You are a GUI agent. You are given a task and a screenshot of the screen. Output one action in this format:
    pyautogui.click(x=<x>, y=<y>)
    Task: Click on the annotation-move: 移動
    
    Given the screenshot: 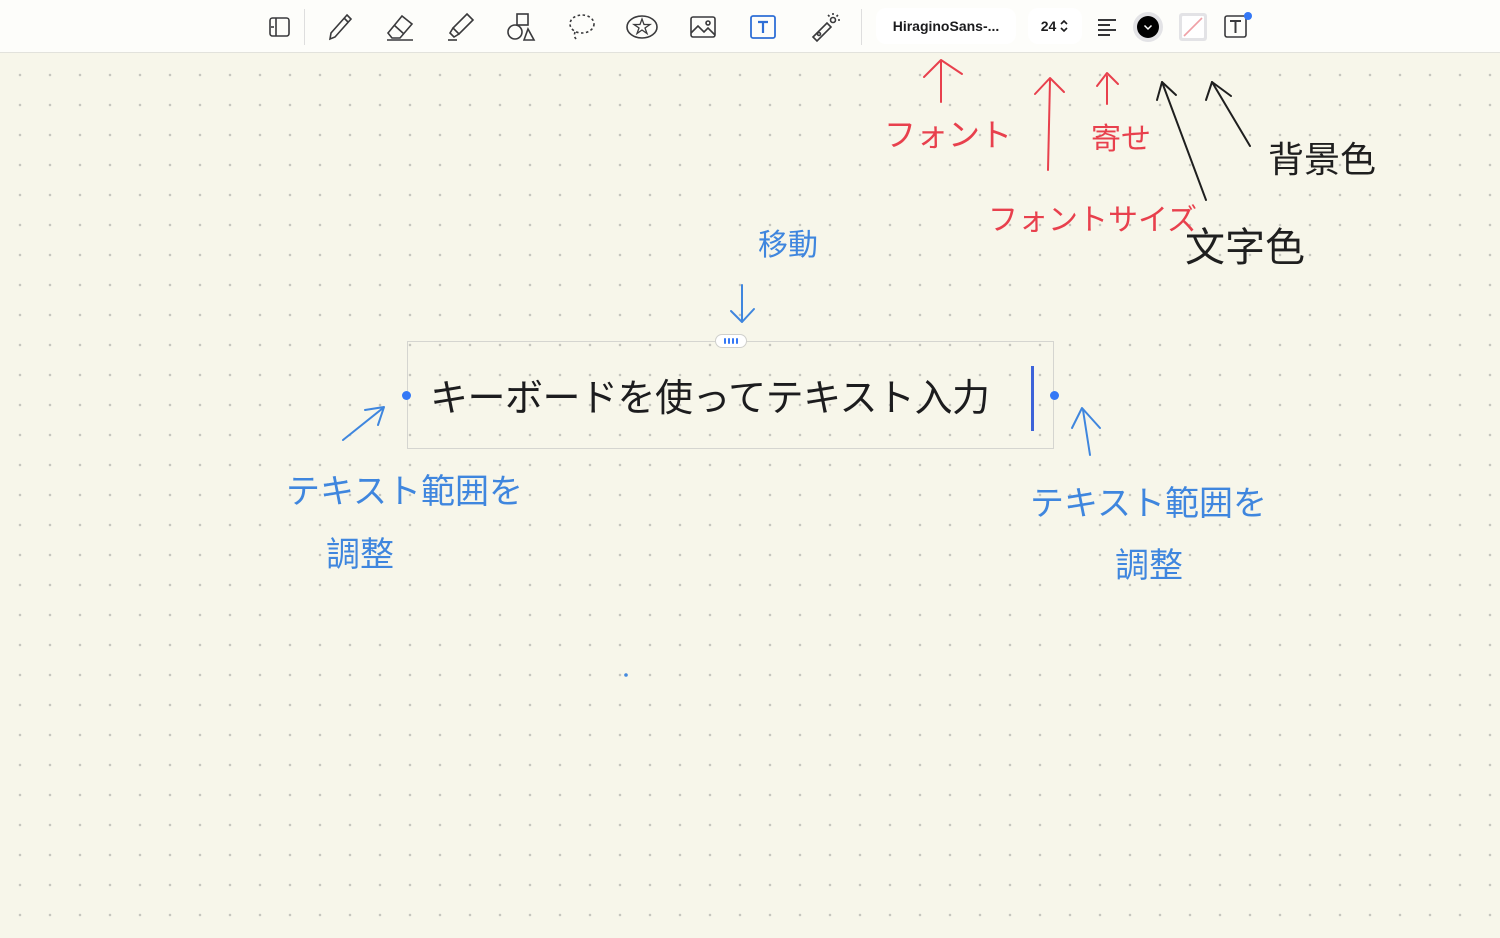 What is the action you would take?
    pyautogui.click(x=788, y=245)
    